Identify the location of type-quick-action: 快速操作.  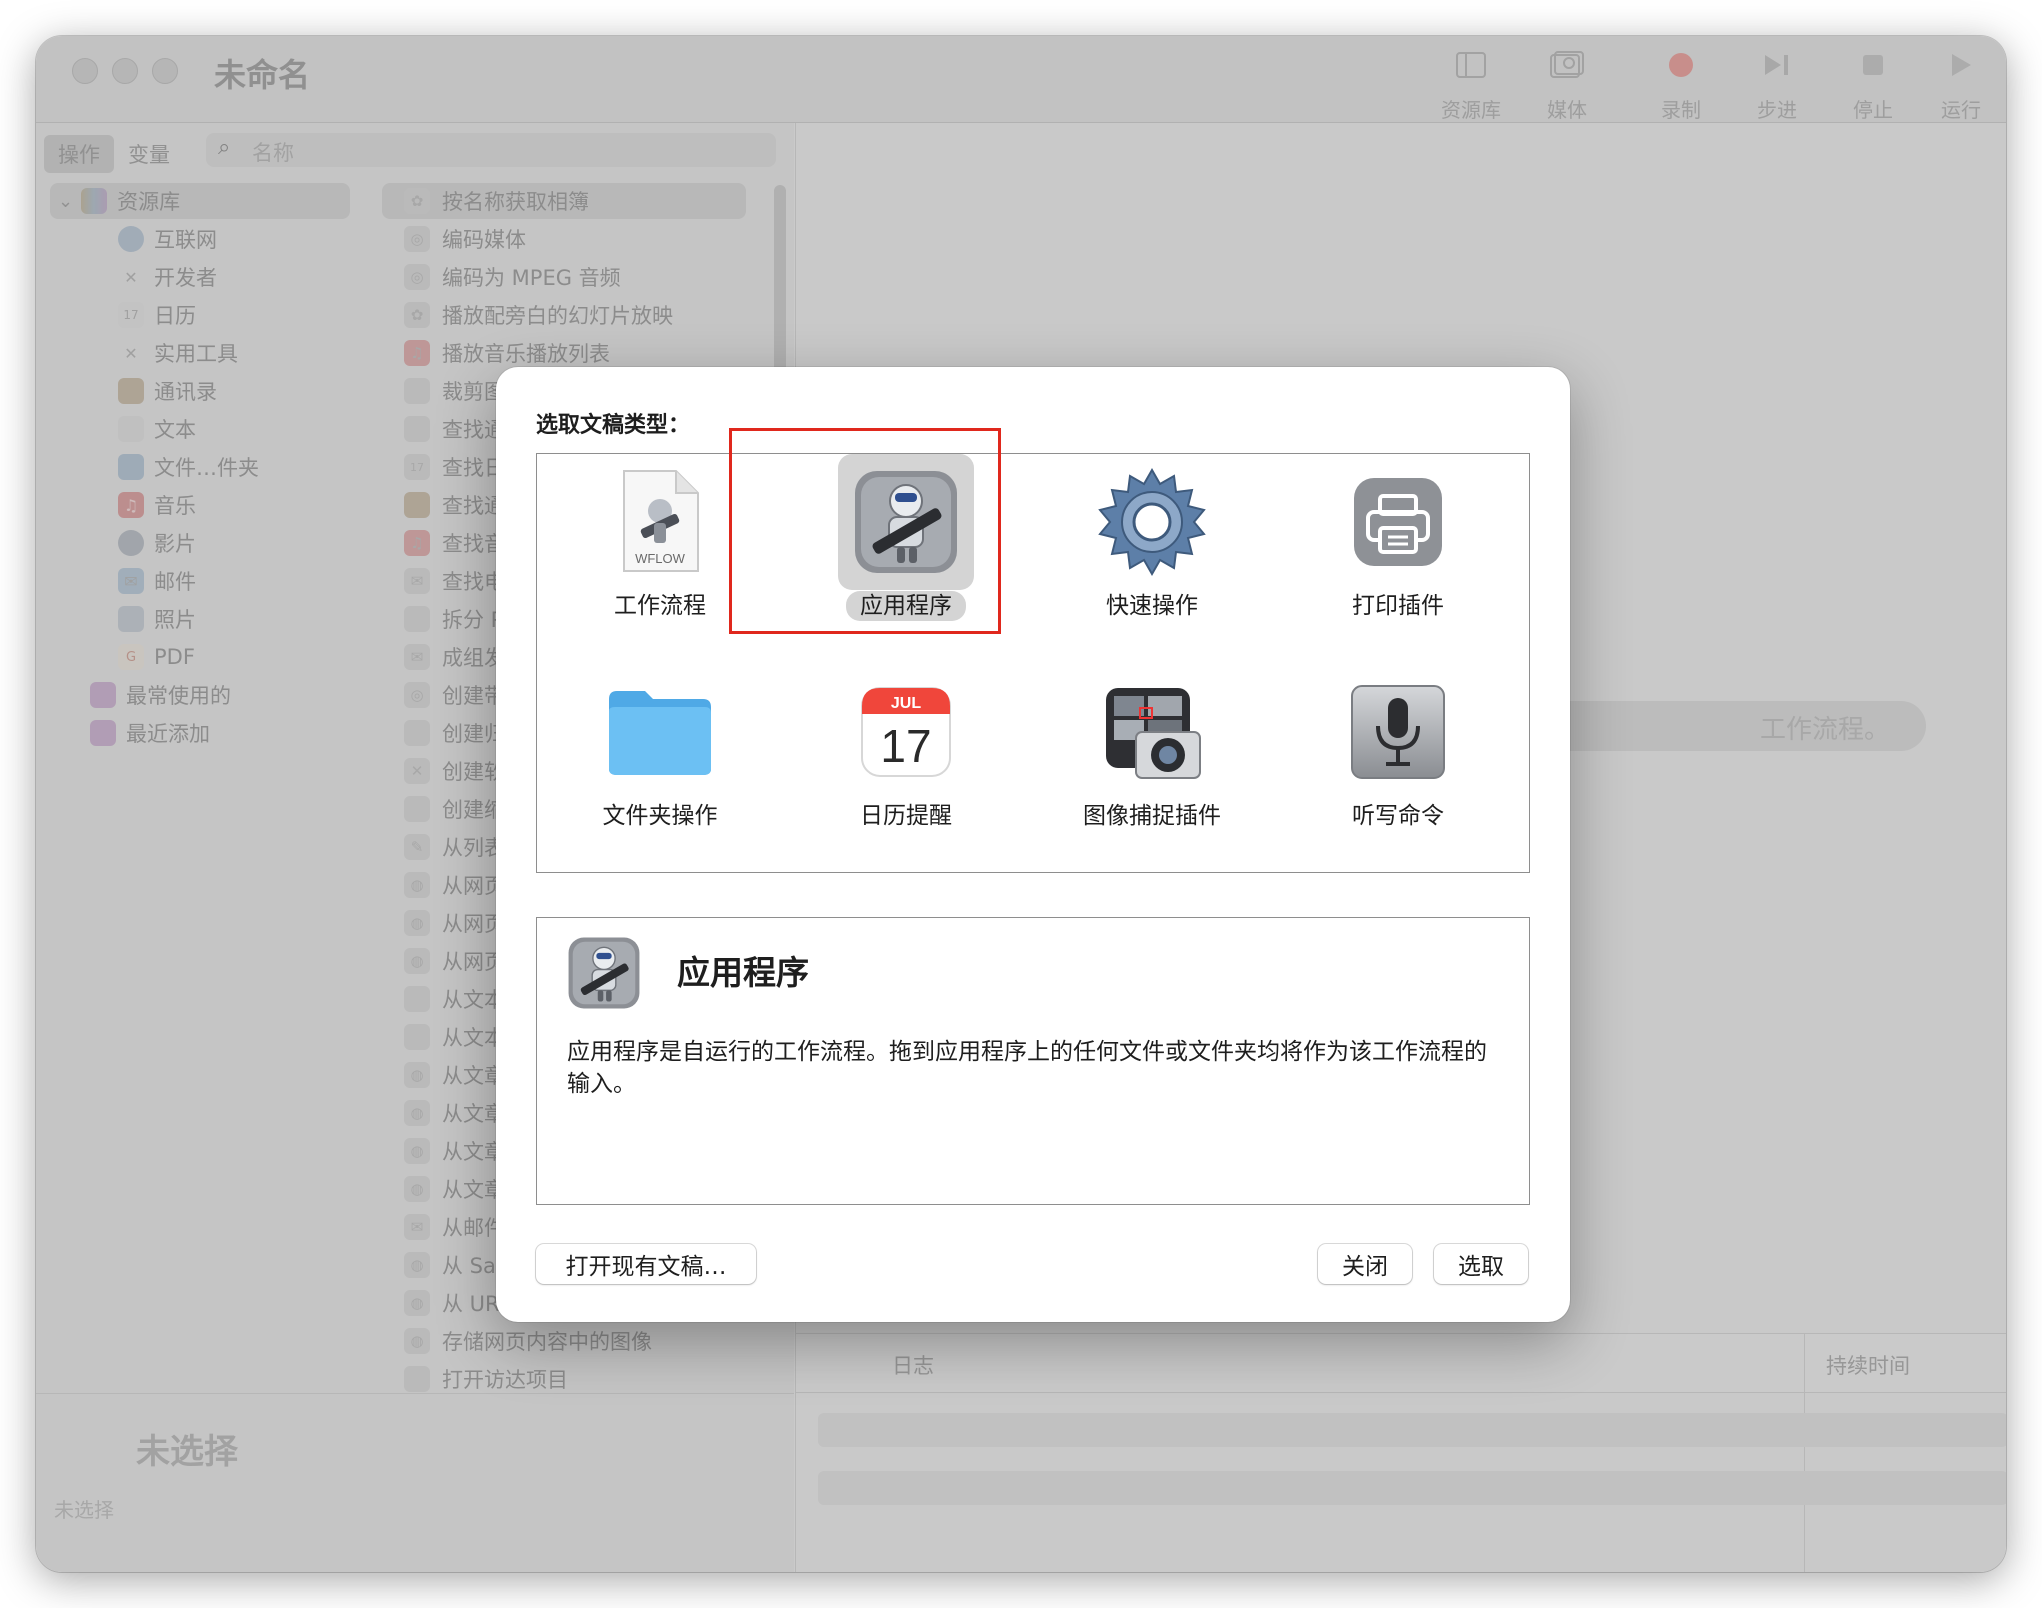
(1152, 554).